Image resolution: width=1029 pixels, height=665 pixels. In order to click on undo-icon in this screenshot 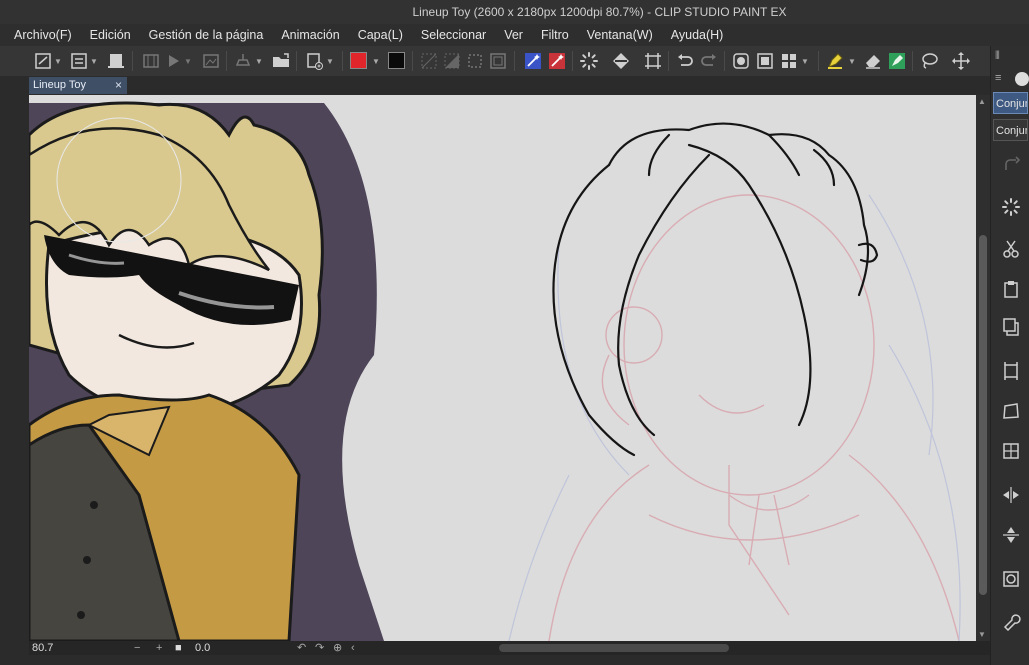, I will do `click(685, 61)`.